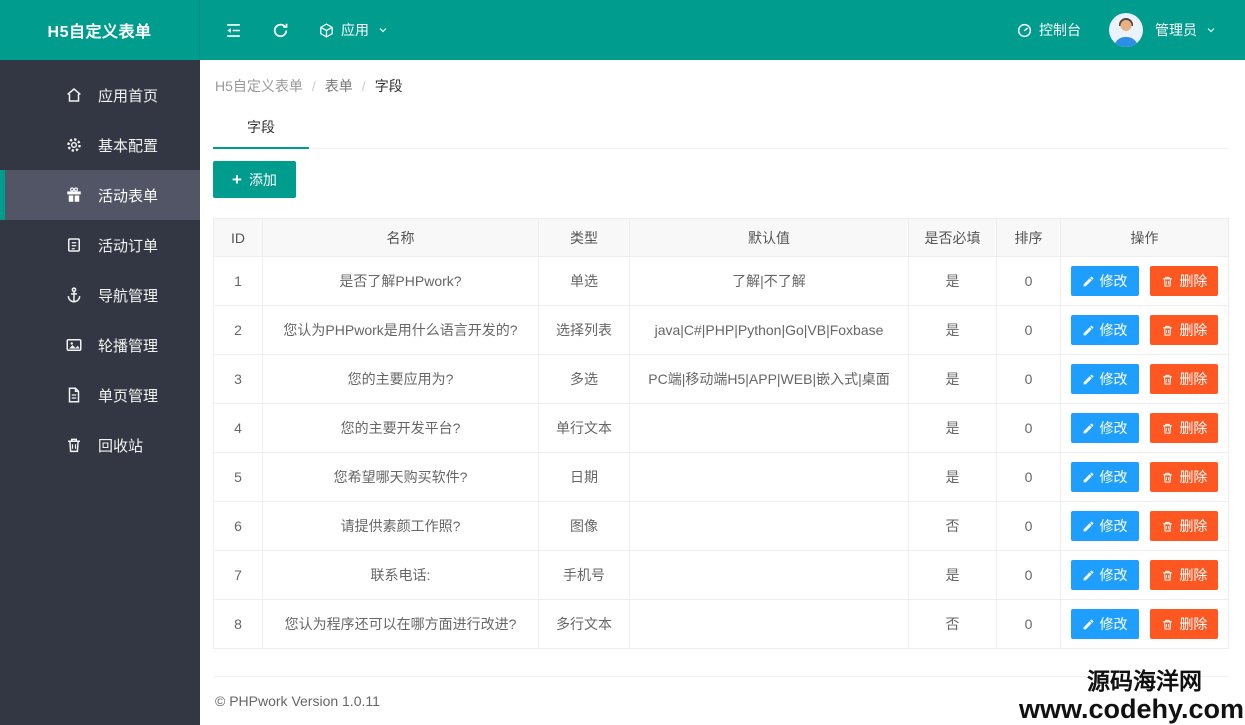  I want to click on sidebar-item-3: 活动订单, so click(100, 245).